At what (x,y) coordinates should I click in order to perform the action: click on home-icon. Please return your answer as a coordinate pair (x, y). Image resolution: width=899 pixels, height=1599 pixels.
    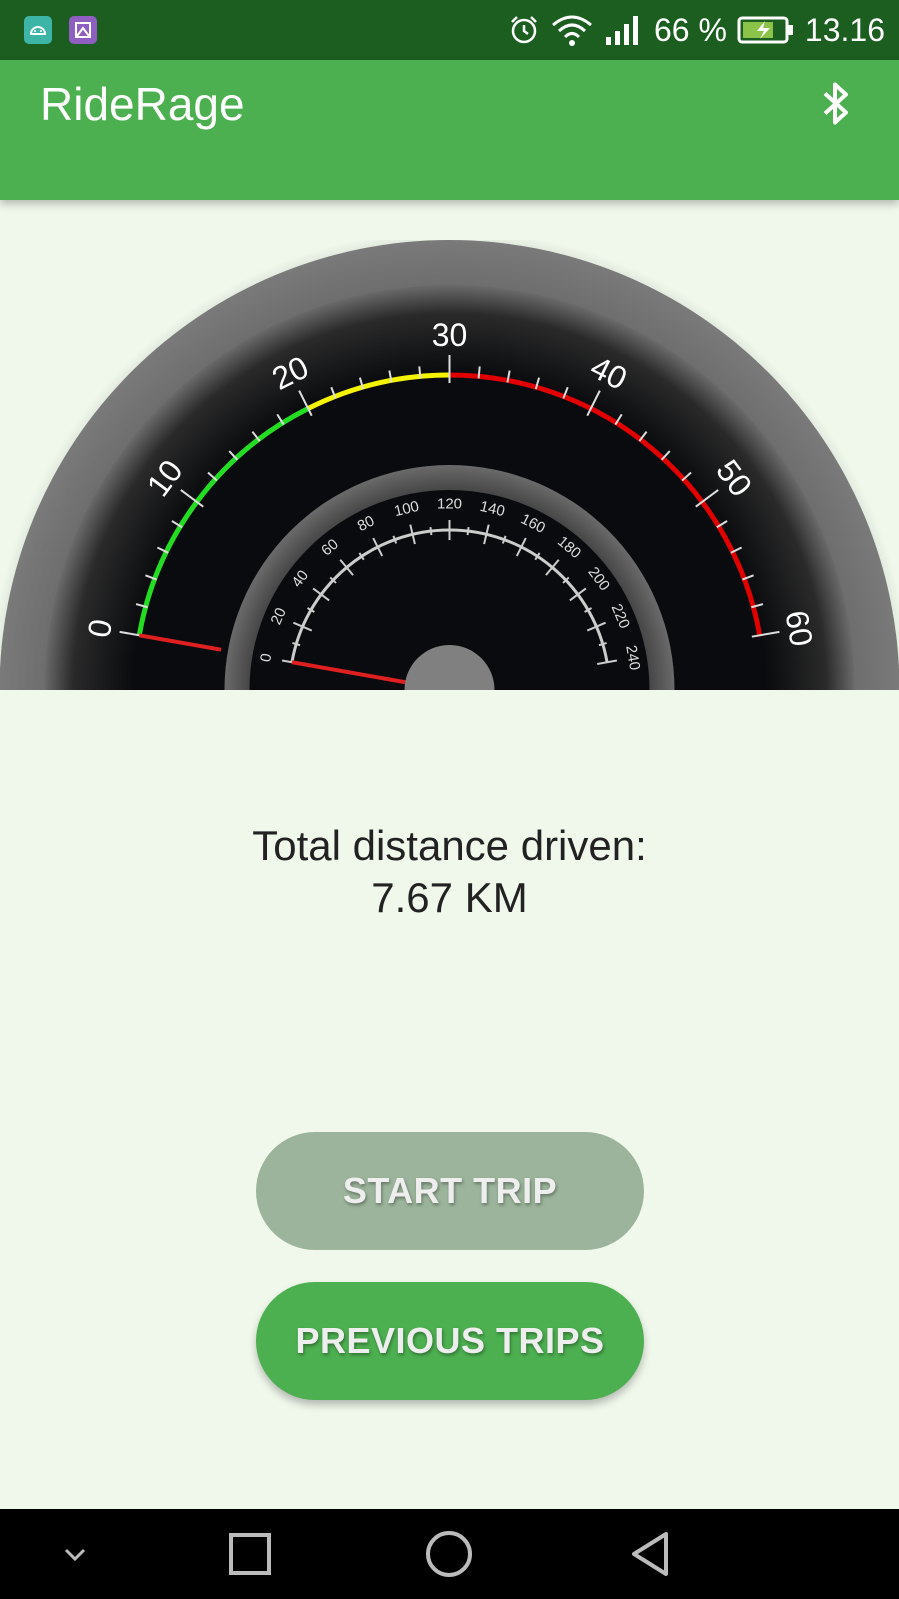
    Looking at the image, I should click on (449, 1554).